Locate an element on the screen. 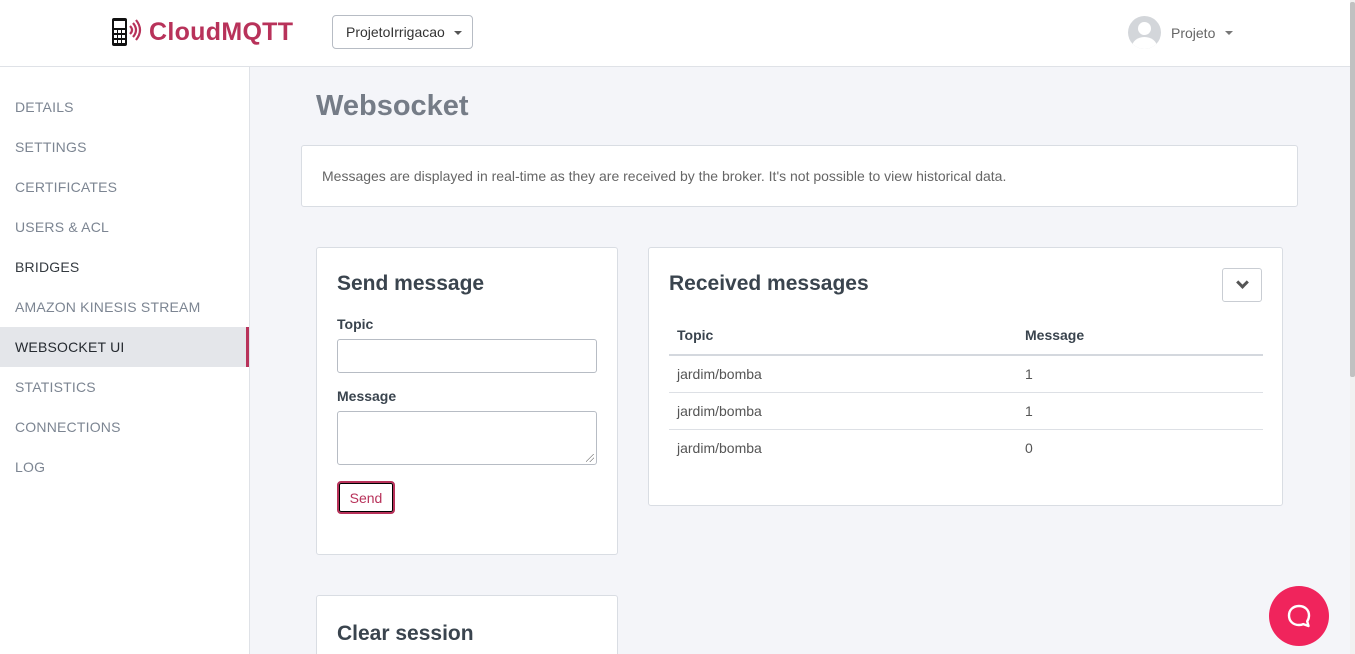 This screenshot has width=1355, height=654. sidebar-item-statistics: STATISTICS is located at coordinates (124, 387).